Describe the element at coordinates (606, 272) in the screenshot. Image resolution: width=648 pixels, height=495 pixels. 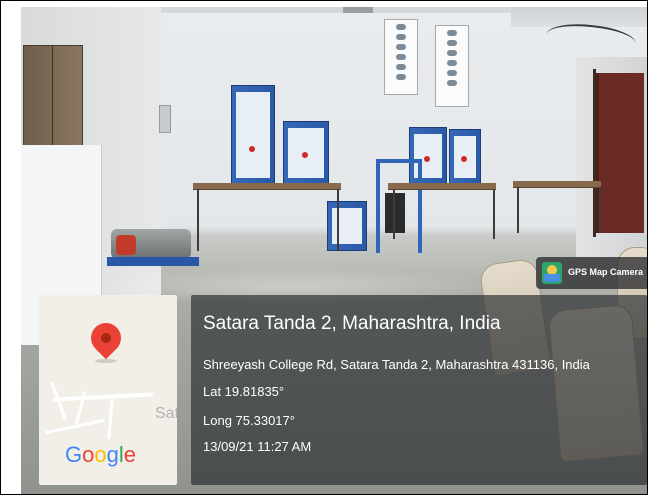
I see `badge-label: GPS Map Camera` at that location.